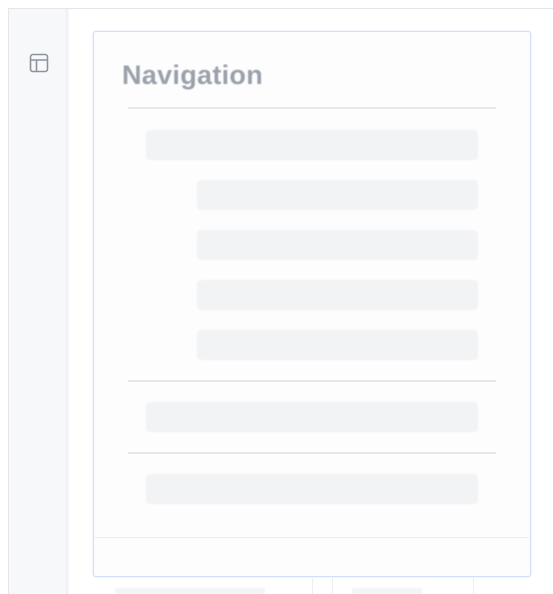 Image resolution: width=553 pixels, height=594 pixels. Describe the element at coordinates (38, 301) in the screenshot. I see `sidebar-rail` at that location.